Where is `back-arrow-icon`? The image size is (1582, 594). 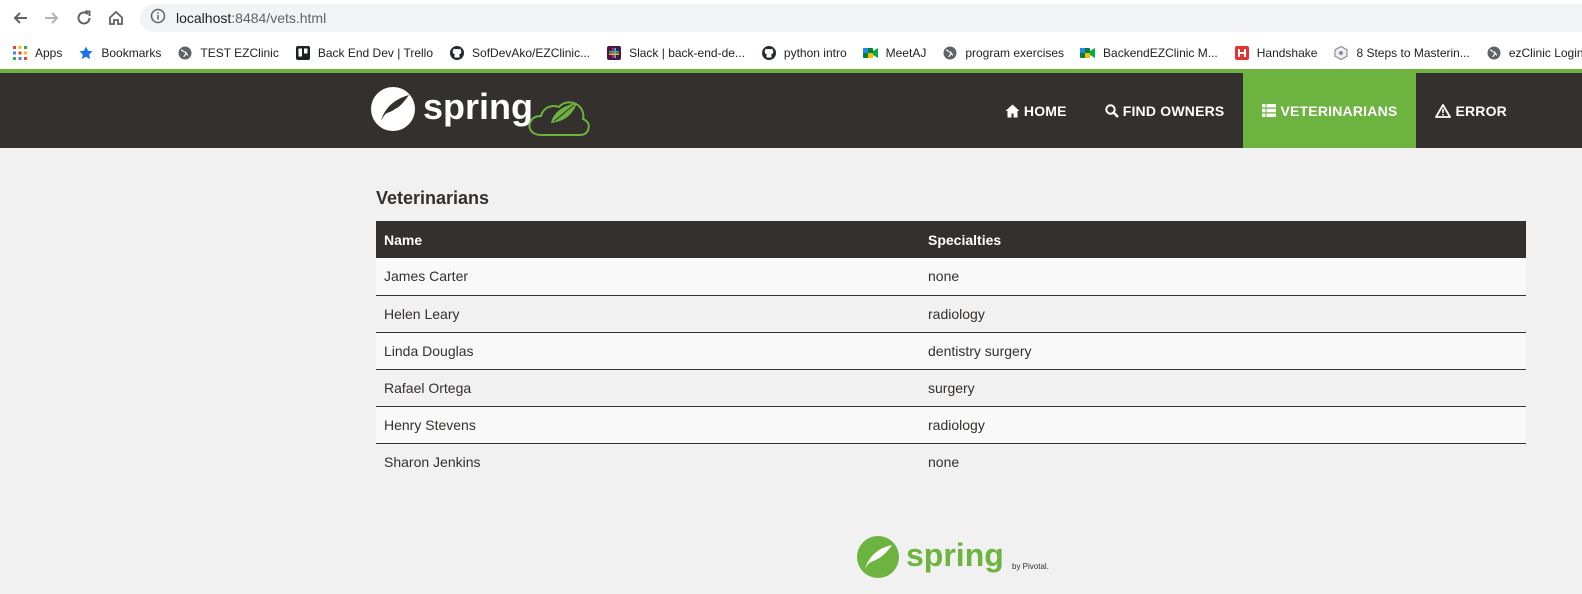 back-arrow-icon is located at coordinates (20, 18).